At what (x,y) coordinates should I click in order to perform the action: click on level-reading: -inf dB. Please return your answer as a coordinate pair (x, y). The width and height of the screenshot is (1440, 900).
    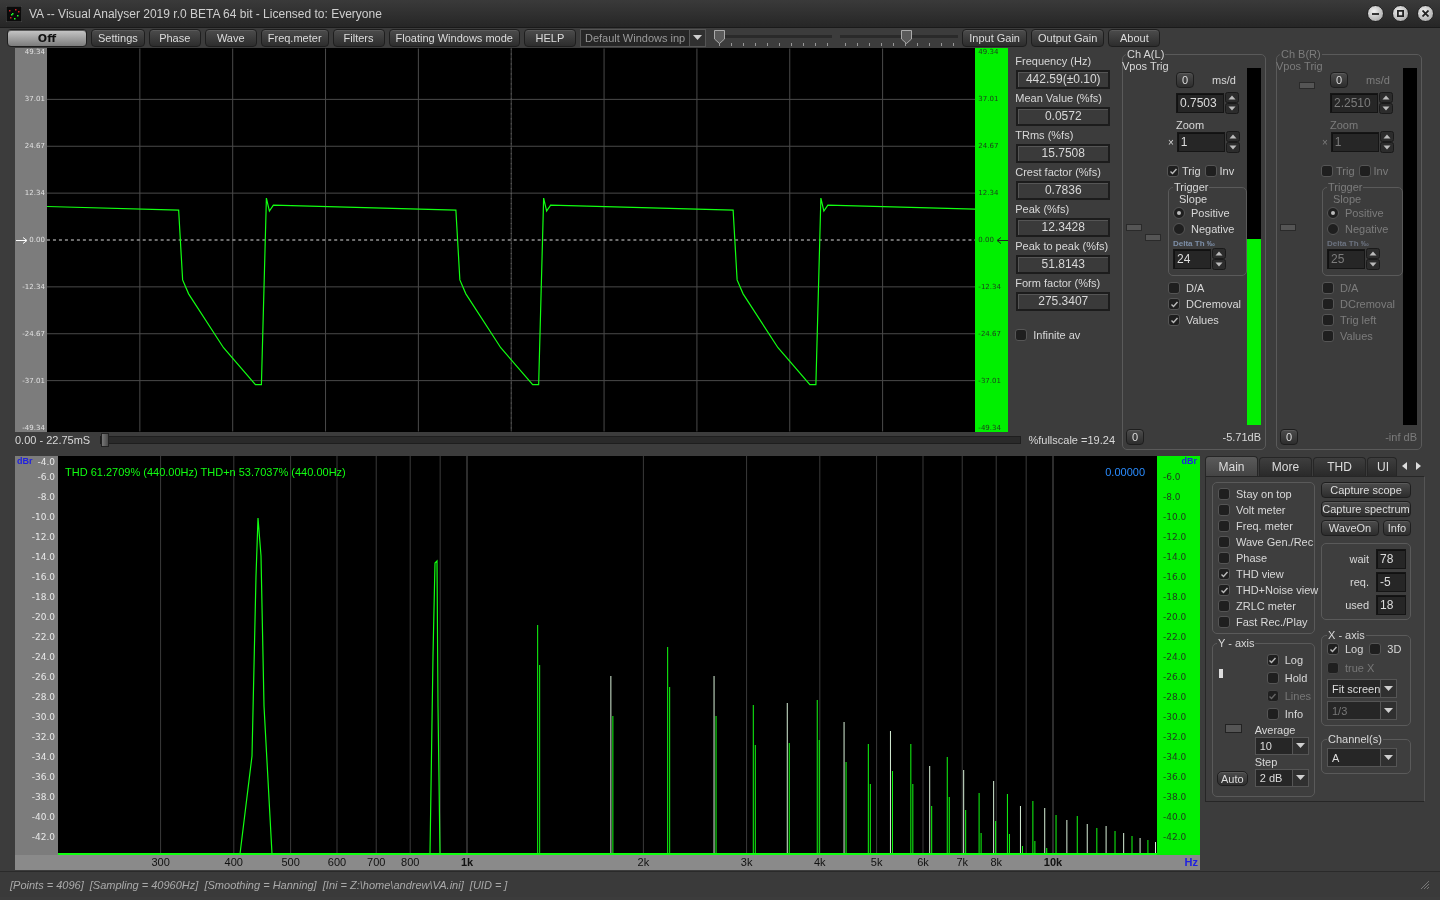
    Looking at the image, I should click on (1401, 437).